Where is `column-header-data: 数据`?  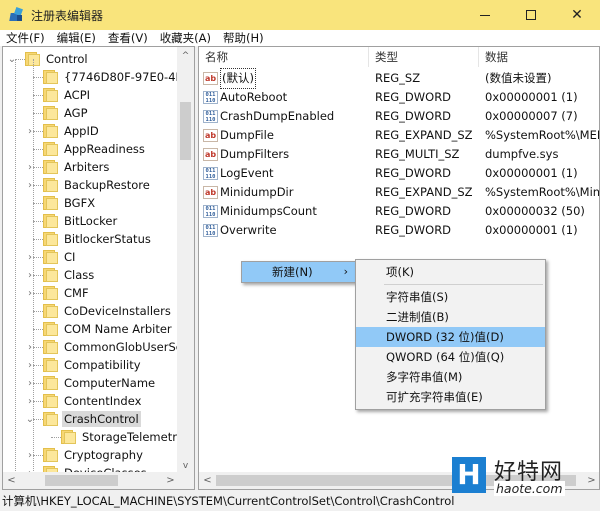
column-header-data: 数据 is located at coordinates (539, 57).